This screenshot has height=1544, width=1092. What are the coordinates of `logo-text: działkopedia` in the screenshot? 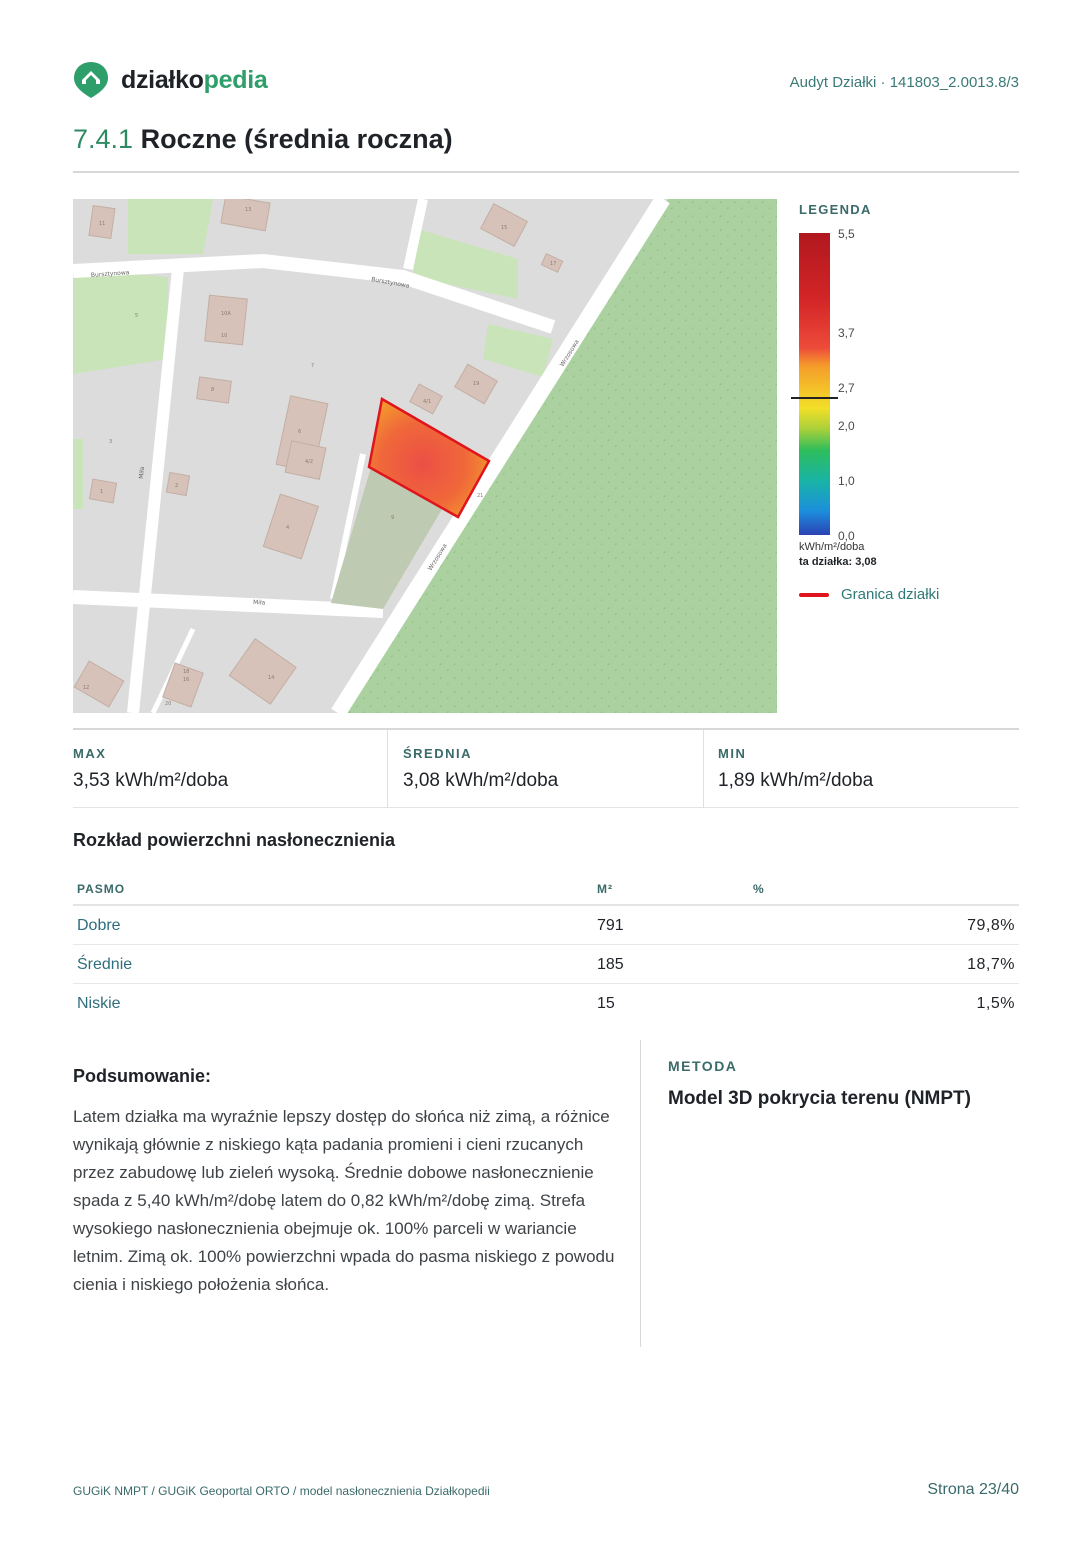 It's located at (194, 80).